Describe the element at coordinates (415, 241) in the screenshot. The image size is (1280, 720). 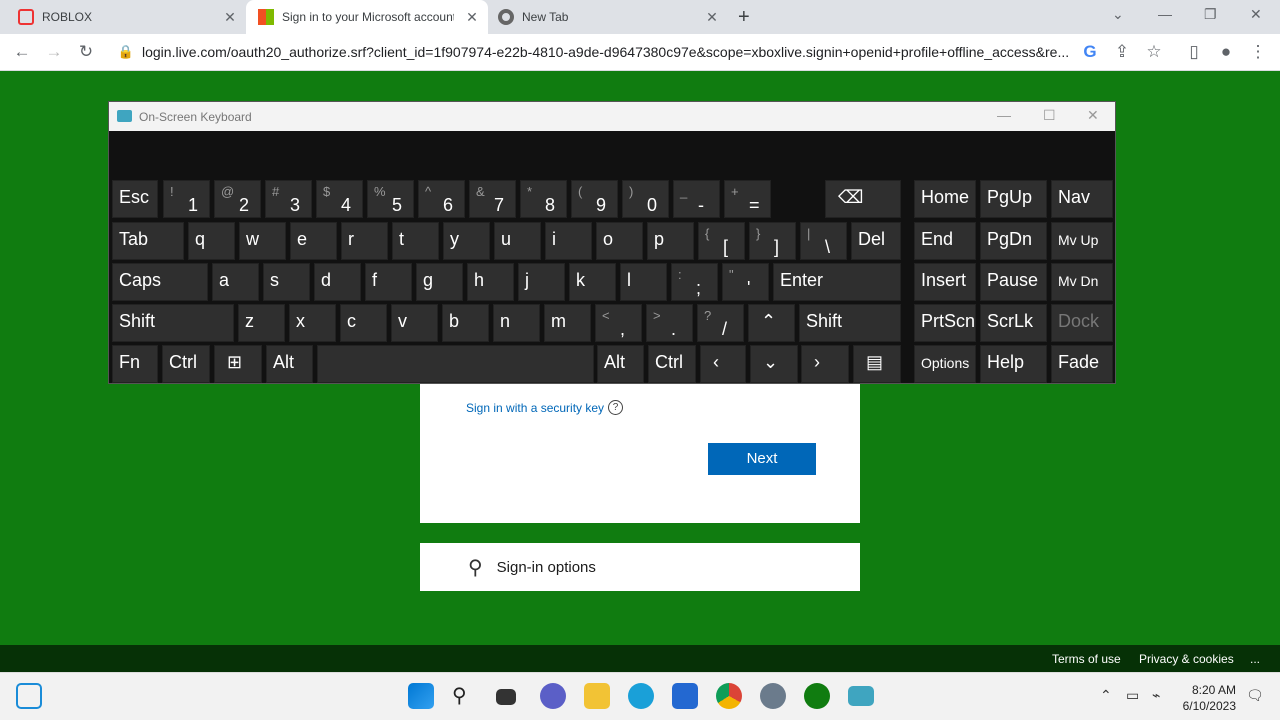
I see `osk-key-t: t` at that location.